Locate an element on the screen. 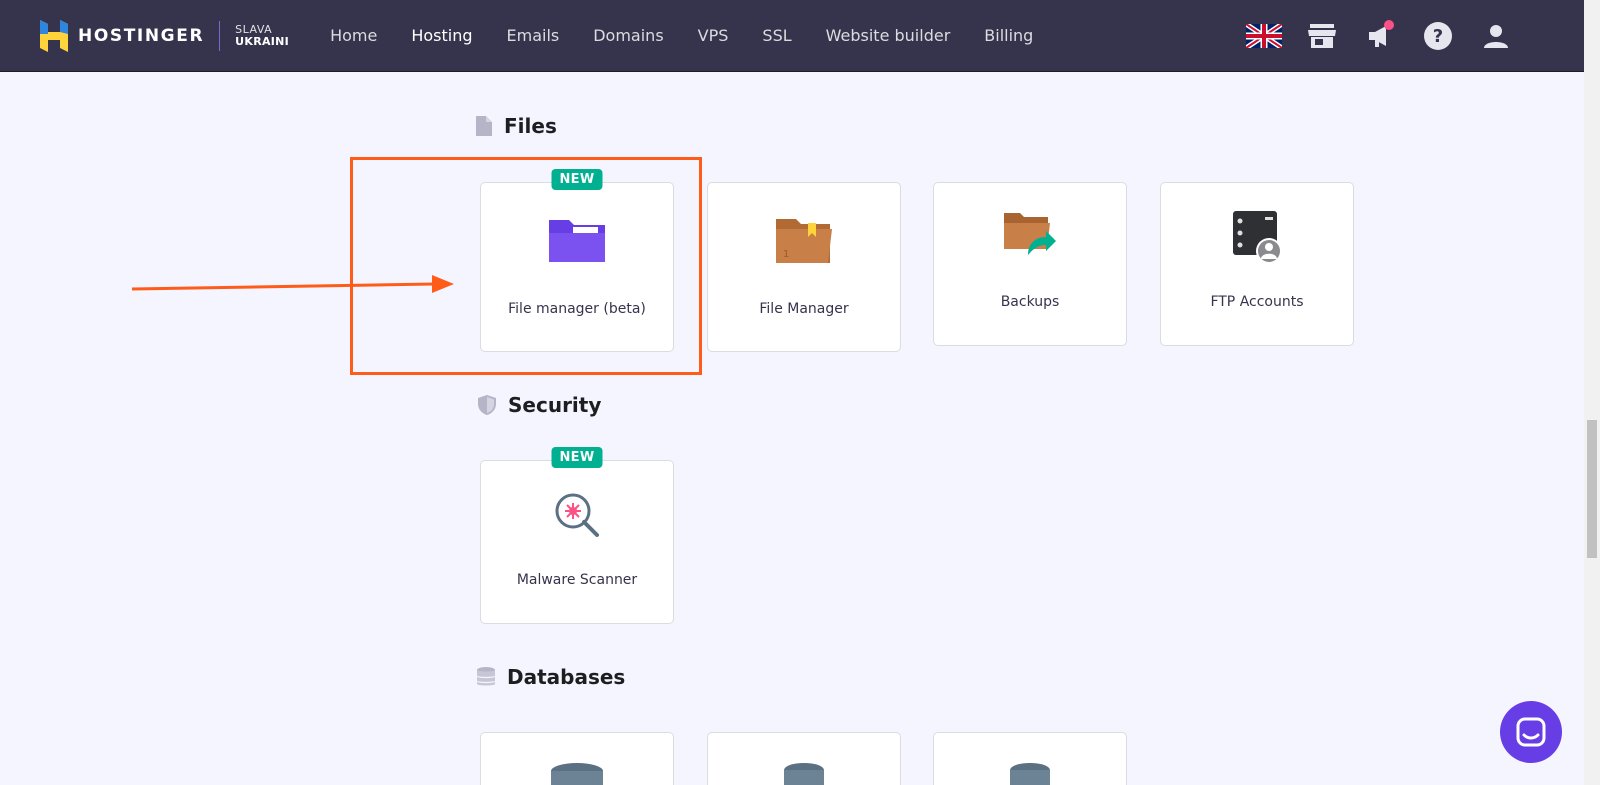  card-label: File Manager is located at coordinates (804, 309).